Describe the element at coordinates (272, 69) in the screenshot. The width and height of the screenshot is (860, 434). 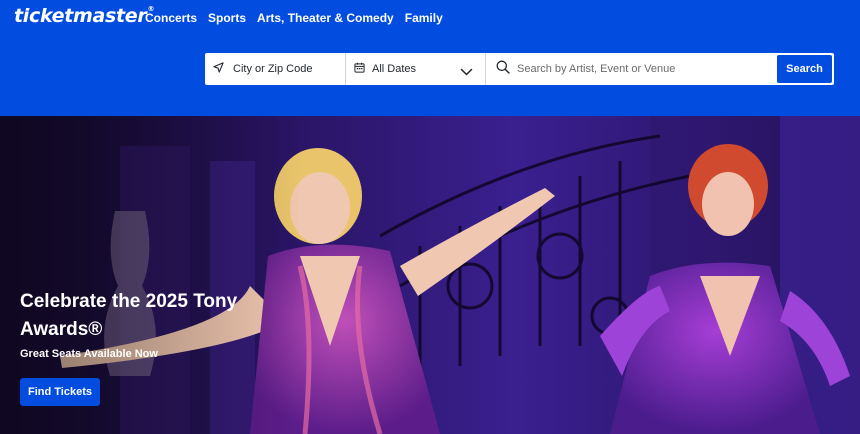
I see `location-placeholder: City or Zip Code` at that location.